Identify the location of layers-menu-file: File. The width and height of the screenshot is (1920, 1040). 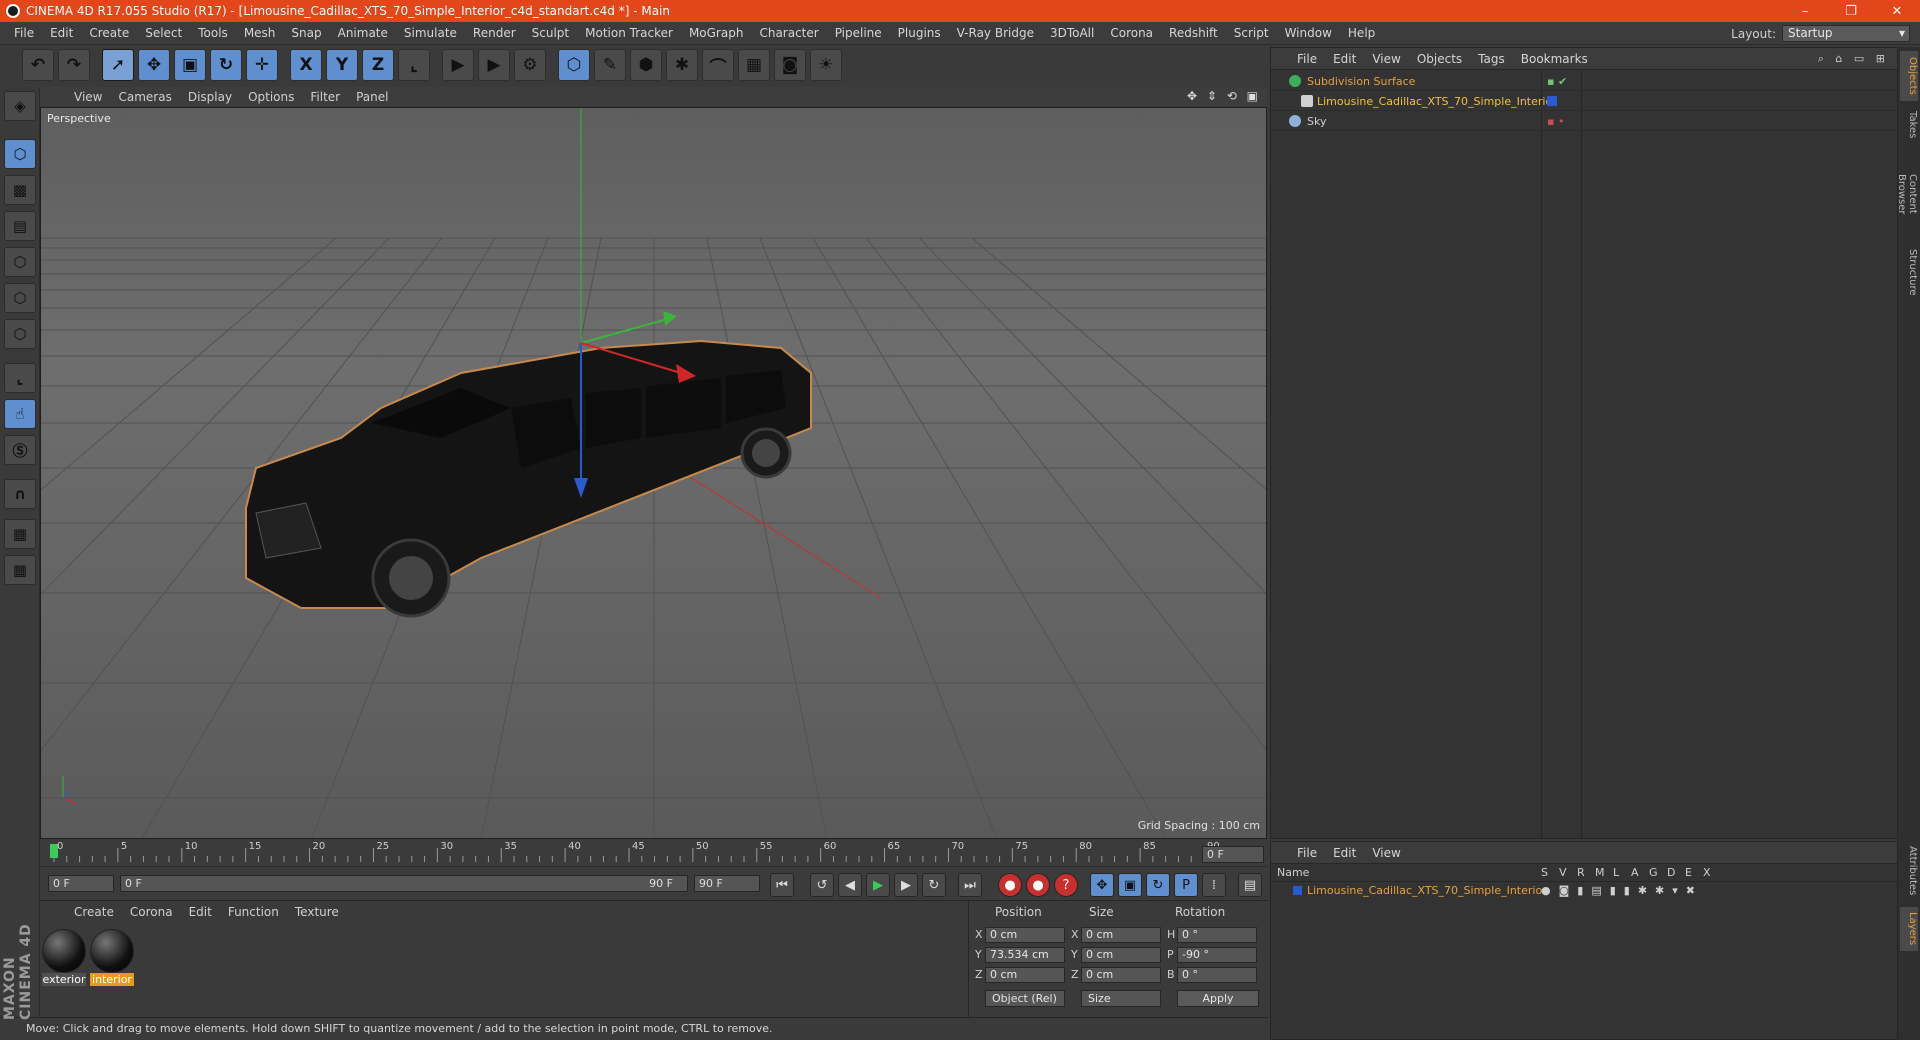
(1307, 853).